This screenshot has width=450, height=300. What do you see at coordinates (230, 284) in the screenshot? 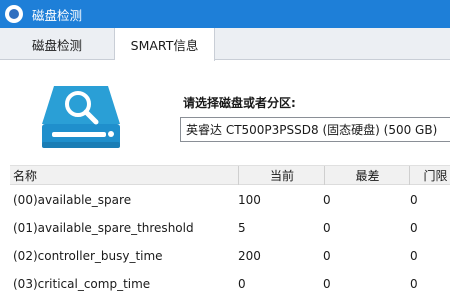
I see `table-row: (03)critical_comp_time 0 0 0` at bounding box center [230, 284].